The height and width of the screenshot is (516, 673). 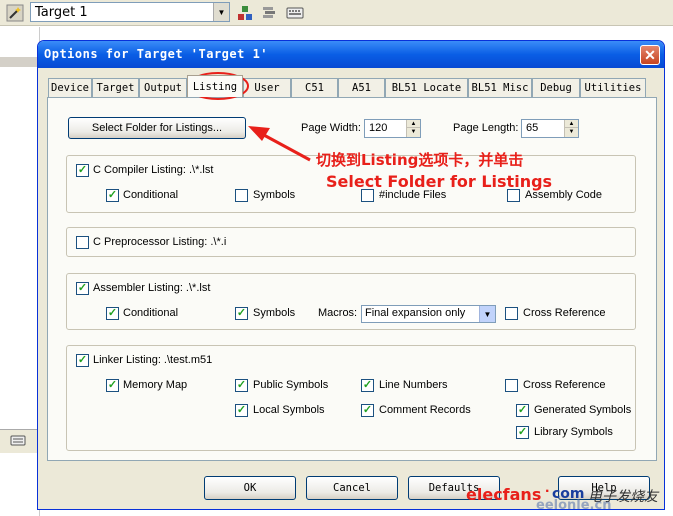 I want to click on watermark: elecfans · com 电子发烧友 eelonle.cn, so click(x=568, y=498).